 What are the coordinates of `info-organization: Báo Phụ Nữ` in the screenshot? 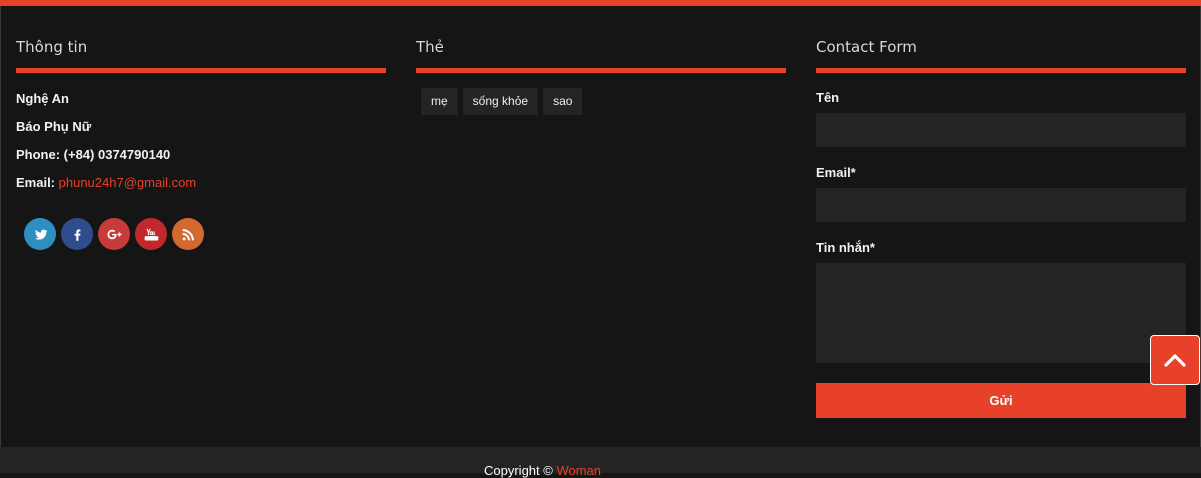 It's located at (54, 126).